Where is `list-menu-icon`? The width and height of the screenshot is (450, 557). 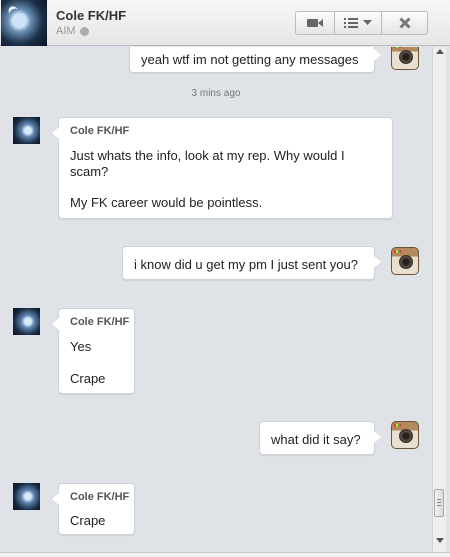
list-menu-icon is located at coordinates (351, 23).